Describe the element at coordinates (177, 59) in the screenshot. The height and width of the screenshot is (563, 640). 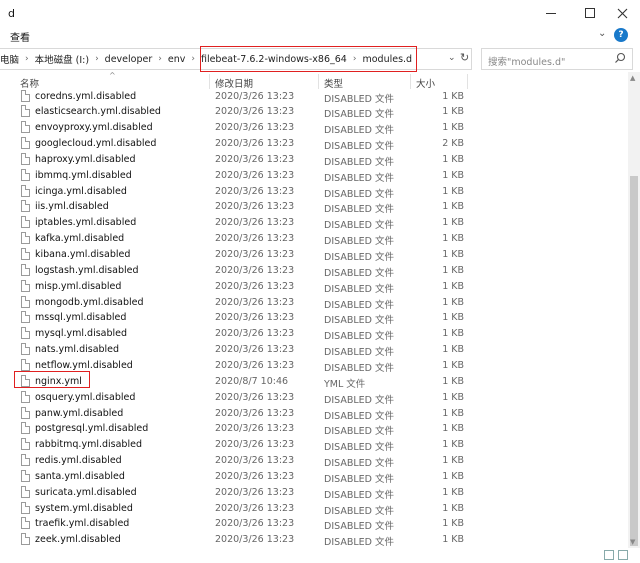
I see `breadcrumb-item-env: env` at that location.